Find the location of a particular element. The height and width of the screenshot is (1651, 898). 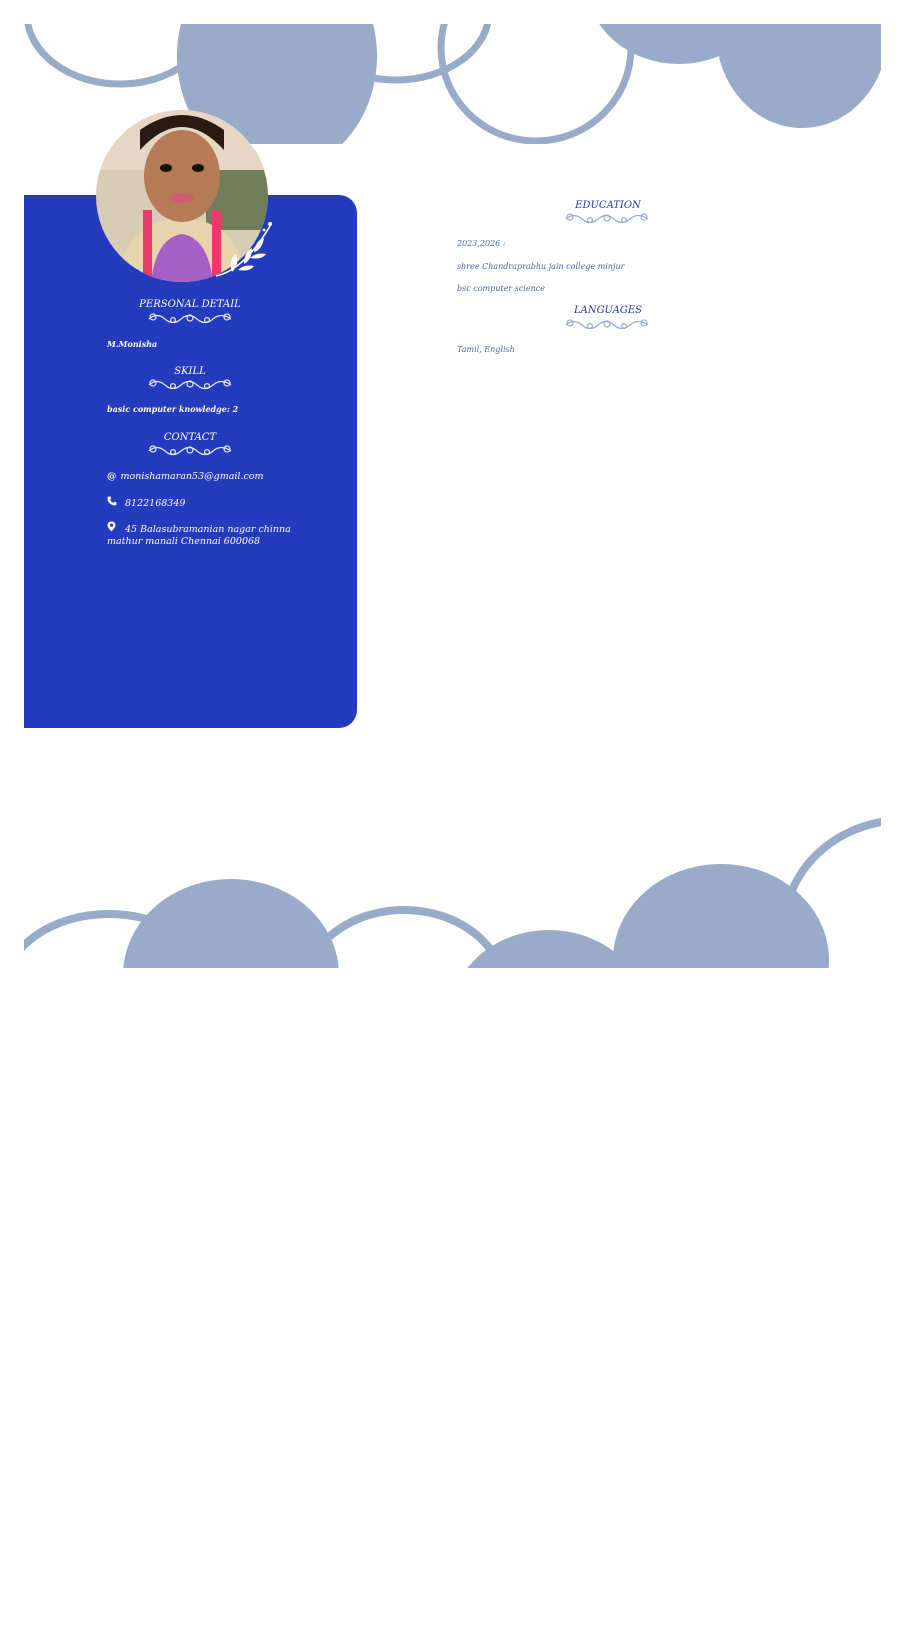

education-heading: EDUCATION is located at coordinates (608, 205).